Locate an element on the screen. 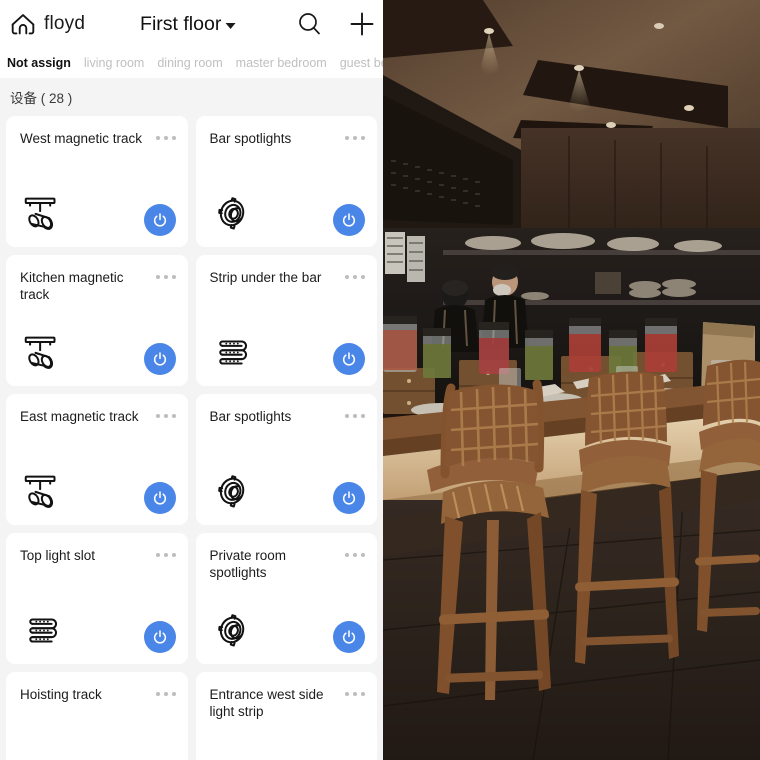  top-bar: floyd First floor is located at coordinates (191, 24).